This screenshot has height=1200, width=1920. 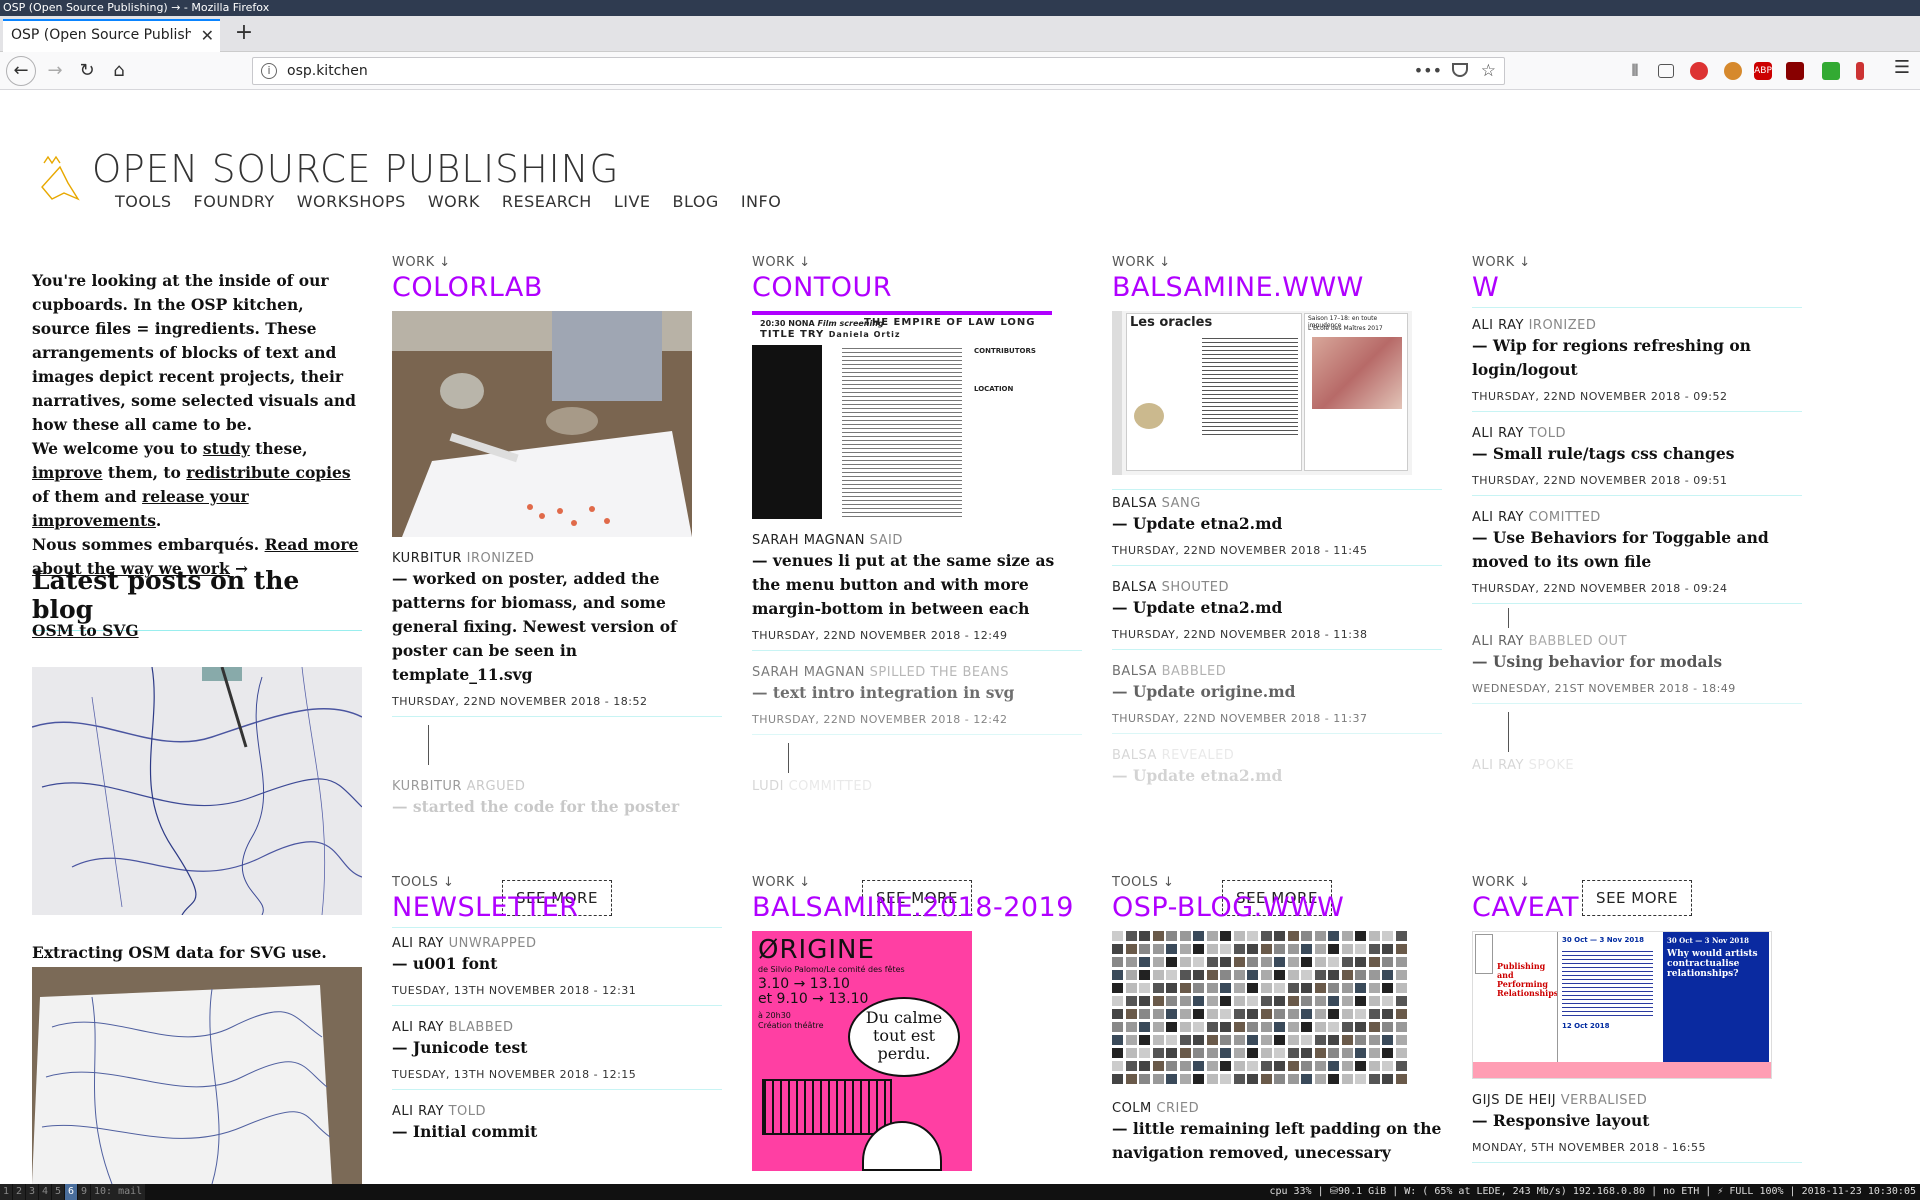 I want to click on site-title: OPEN SOURCE PUBLISHING, so click(x=355, y=169).